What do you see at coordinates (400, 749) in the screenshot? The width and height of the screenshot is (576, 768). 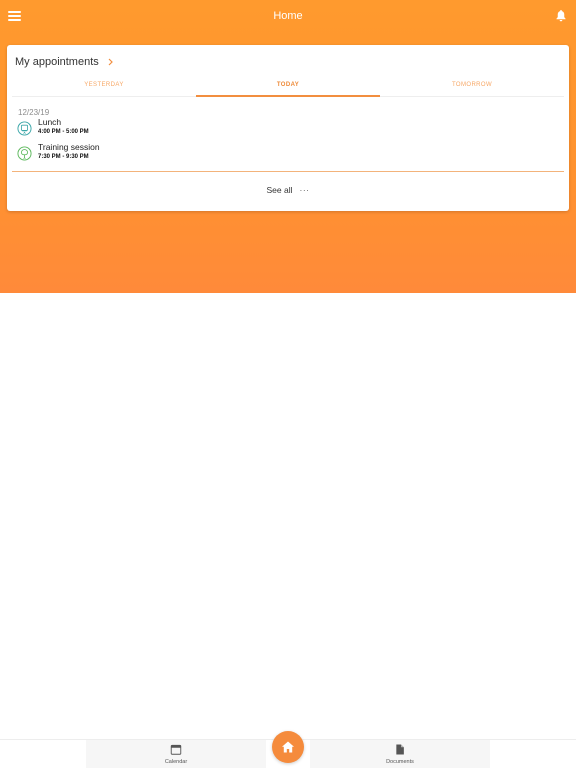 I see `document-icon` at bounding box center [400, 749].